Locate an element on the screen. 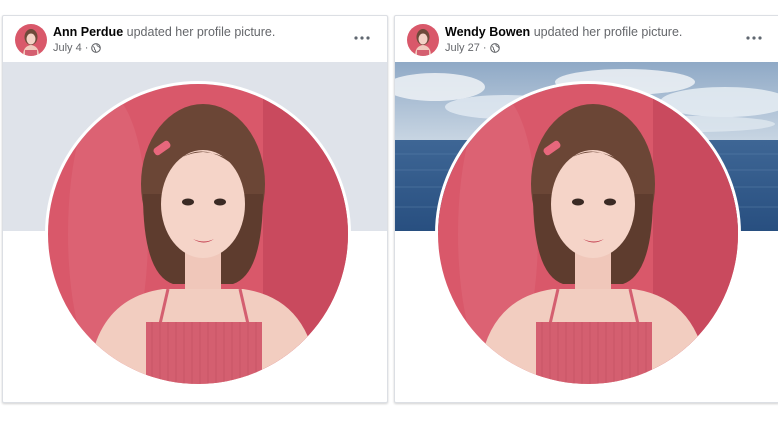 This screenshot has width=778, height=423. post-date: July 27 is located at coordinates (462, 48).